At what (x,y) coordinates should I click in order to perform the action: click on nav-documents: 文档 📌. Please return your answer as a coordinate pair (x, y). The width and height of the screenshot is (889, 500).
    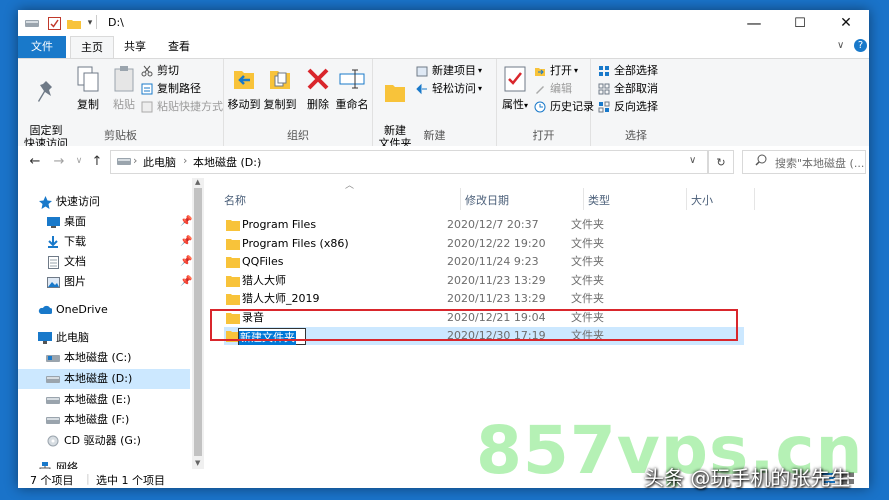
    Looking at the image, I should click on (105, 262).